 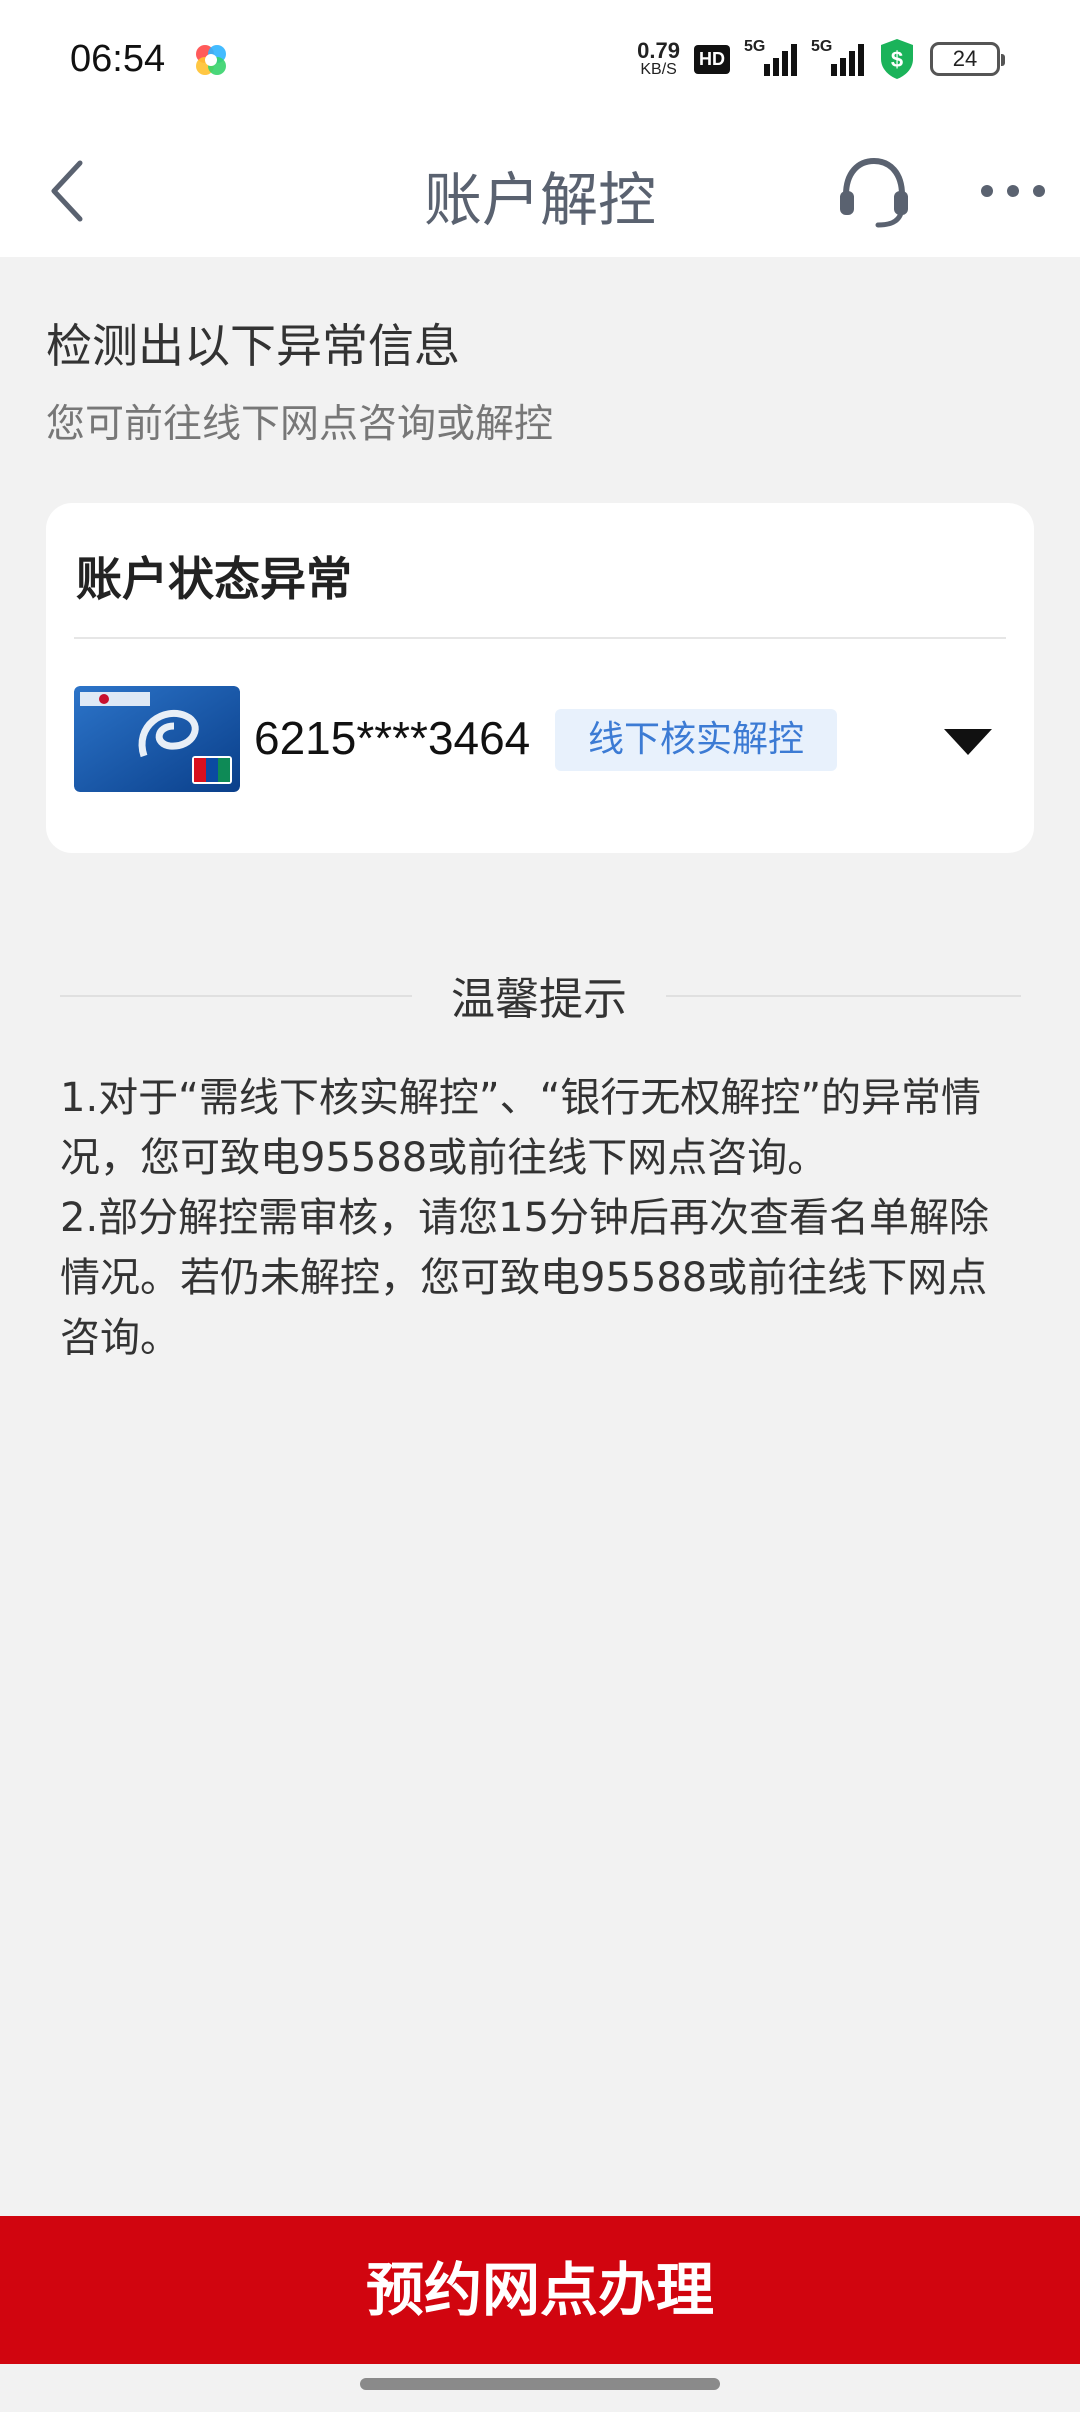 What do you see at coordinates (539, 999) in the screenshot?
I see `tips-title: 温馨提示` at bounding box center [539, 999].